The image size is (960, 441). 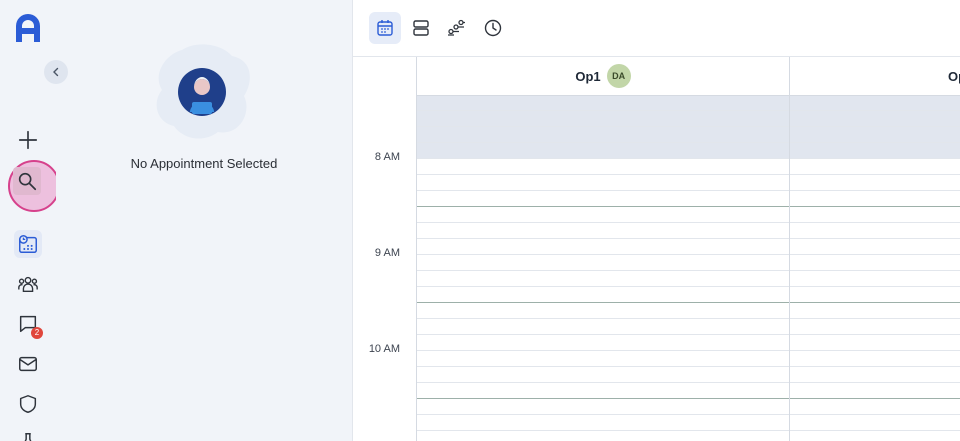 I want to click on schedule-icon, so click(x=28, y=244).